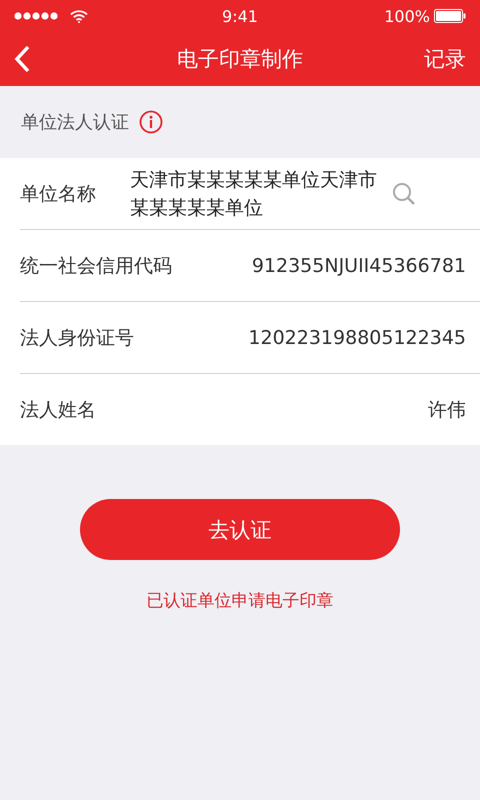 The height and width of the screenshot is (800, 480). I want to click on battery-icon, so click(450, 16).